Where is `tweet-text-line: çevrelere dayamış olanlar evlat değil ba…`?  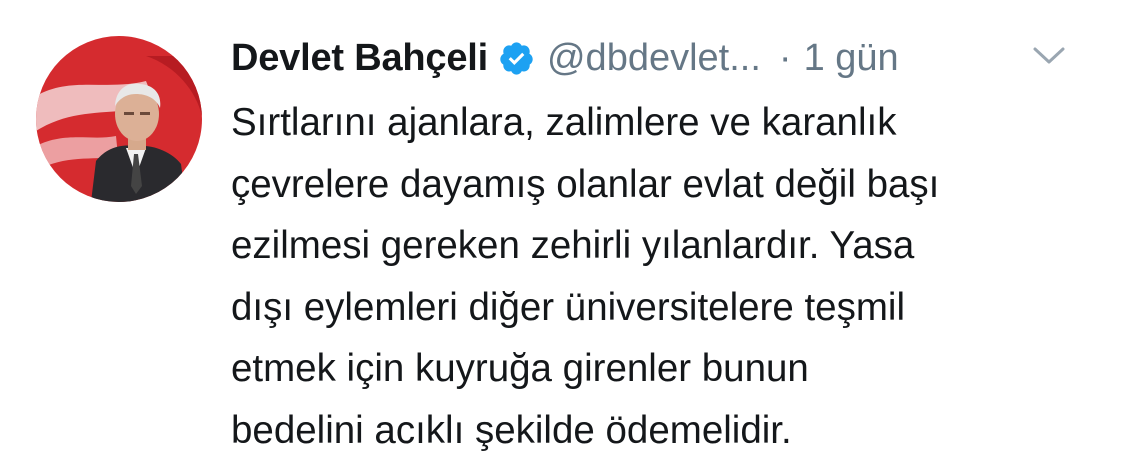
tweet-text-line: çevrelere dayamış olanlar evlat değil ba… is located at coordinates (585, 184).